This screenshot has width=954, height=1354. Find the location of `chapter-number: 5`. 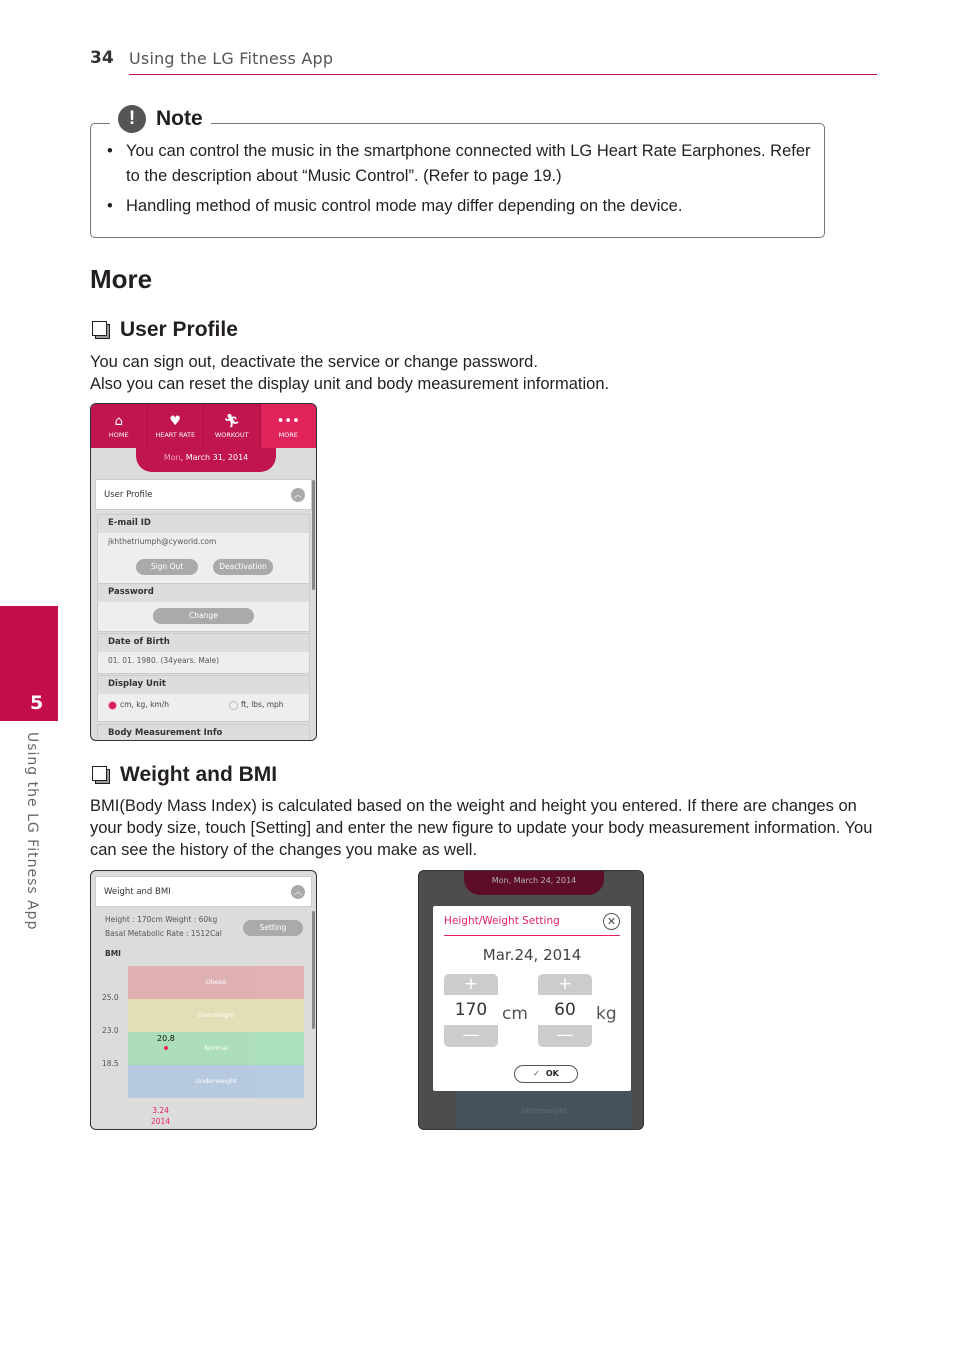

chapter-number: 5 is located at coordinates (37, 703).